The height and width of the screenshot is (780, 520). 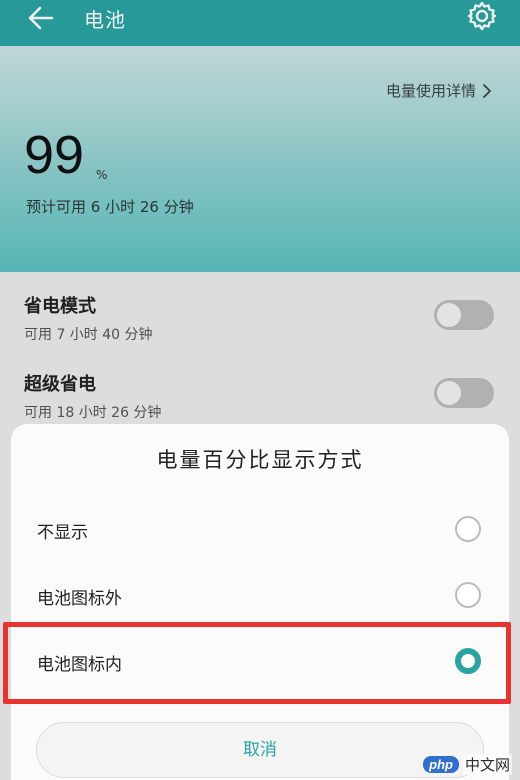 What do you see at coordinates (260, 750) in the screenshot?
I see `cancel-button: 取消` at bounding box center [260, 750].